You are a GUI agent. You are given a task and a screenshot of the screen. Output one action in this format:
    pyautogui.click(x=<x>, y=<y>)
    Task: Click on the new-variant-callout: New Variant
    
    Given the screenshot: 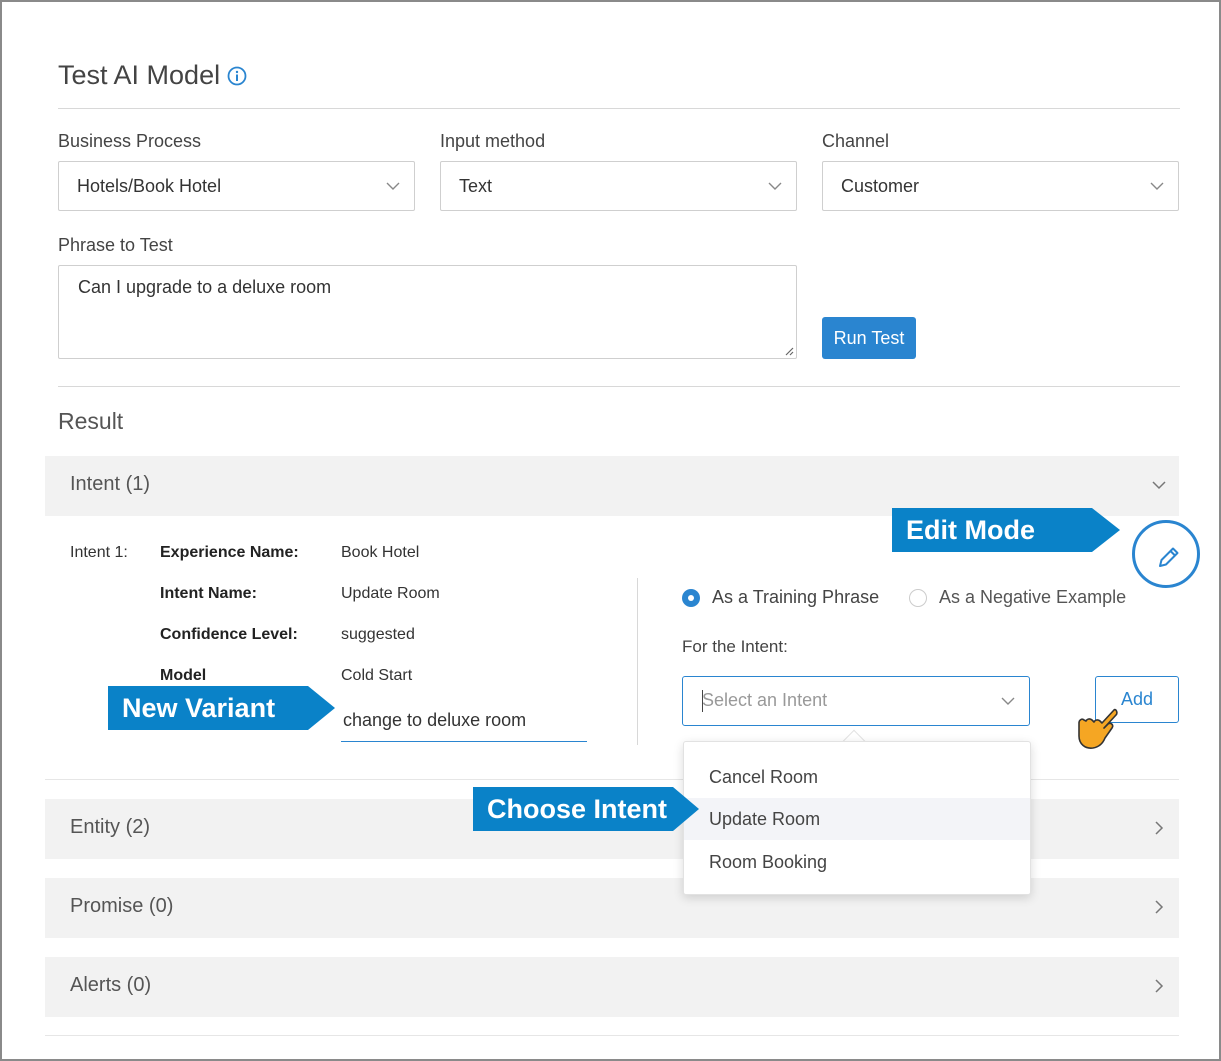 What is the action you would take?
    pyautogui.click(x=221, y=708)
    